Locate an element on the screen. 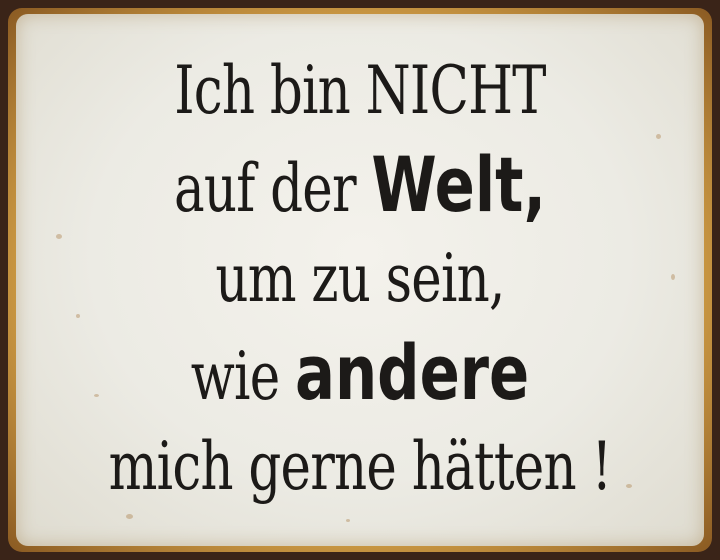 Image resolution: width=720 pixels, height=560 pixels. line-3-text: um zu sein, is located at coordinates (360, 278).